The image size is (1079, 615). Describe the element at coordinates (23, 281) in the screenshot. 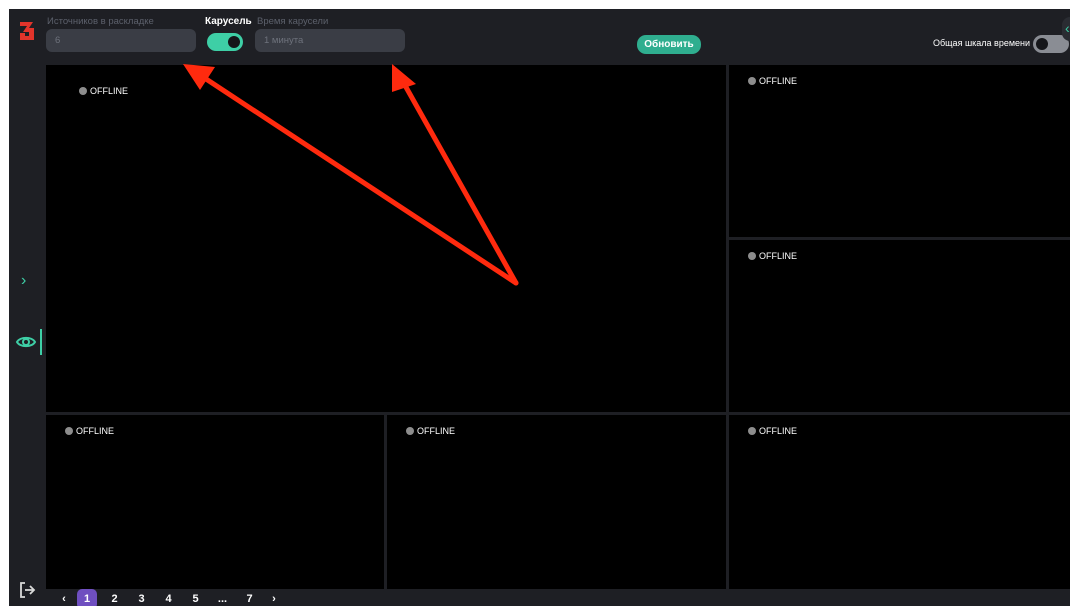

I see `chevron-right-icon: ›` at that location.